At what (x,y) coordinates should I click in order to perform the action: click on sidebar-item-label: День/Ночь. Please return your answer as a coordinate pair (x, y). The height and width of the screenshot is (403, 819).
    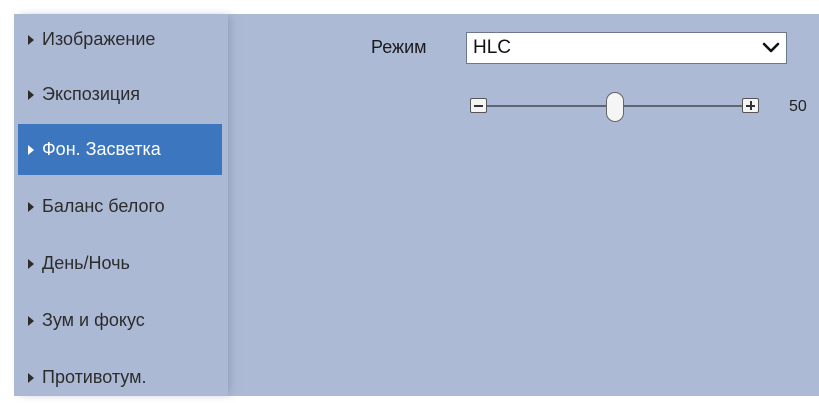
    Looking at the image, I should click on (86, 263).